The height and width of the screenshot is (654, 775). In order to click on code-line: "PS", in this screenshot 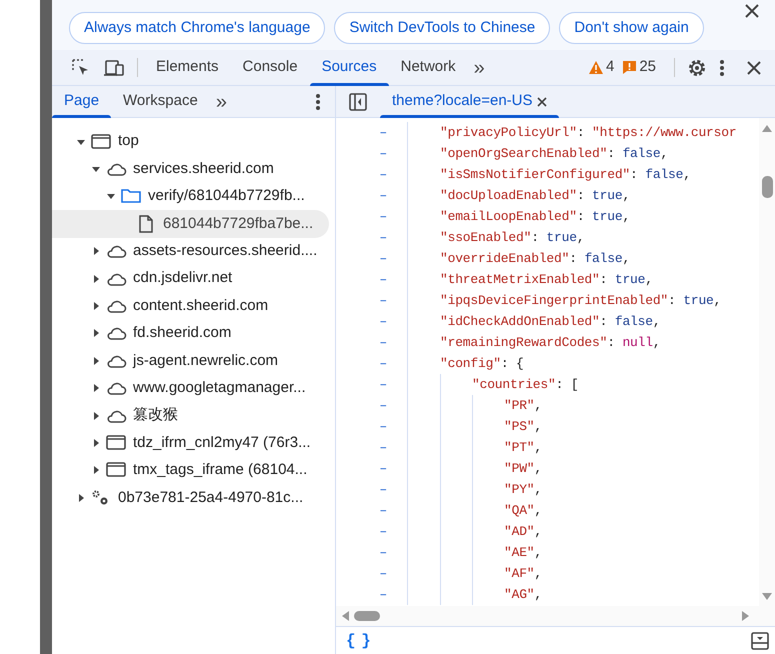, I will do `click(523, 427)`.